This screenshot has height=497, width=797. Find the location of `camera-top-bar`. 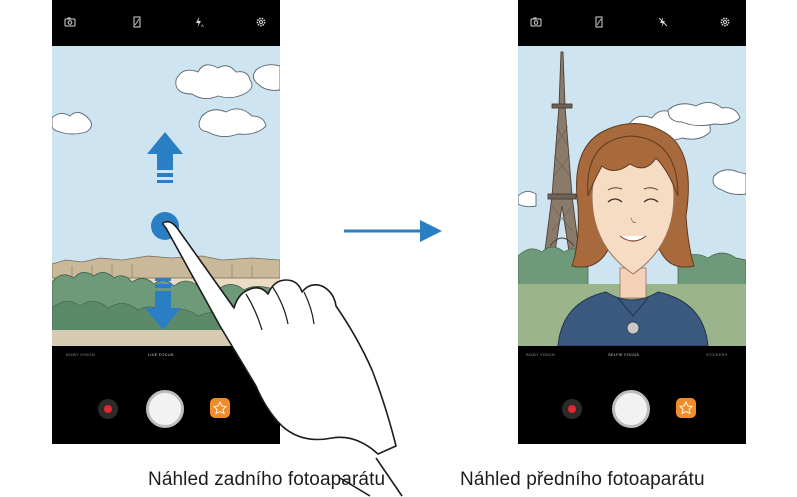

camera-top-bar is located at coordinates (632, 23).